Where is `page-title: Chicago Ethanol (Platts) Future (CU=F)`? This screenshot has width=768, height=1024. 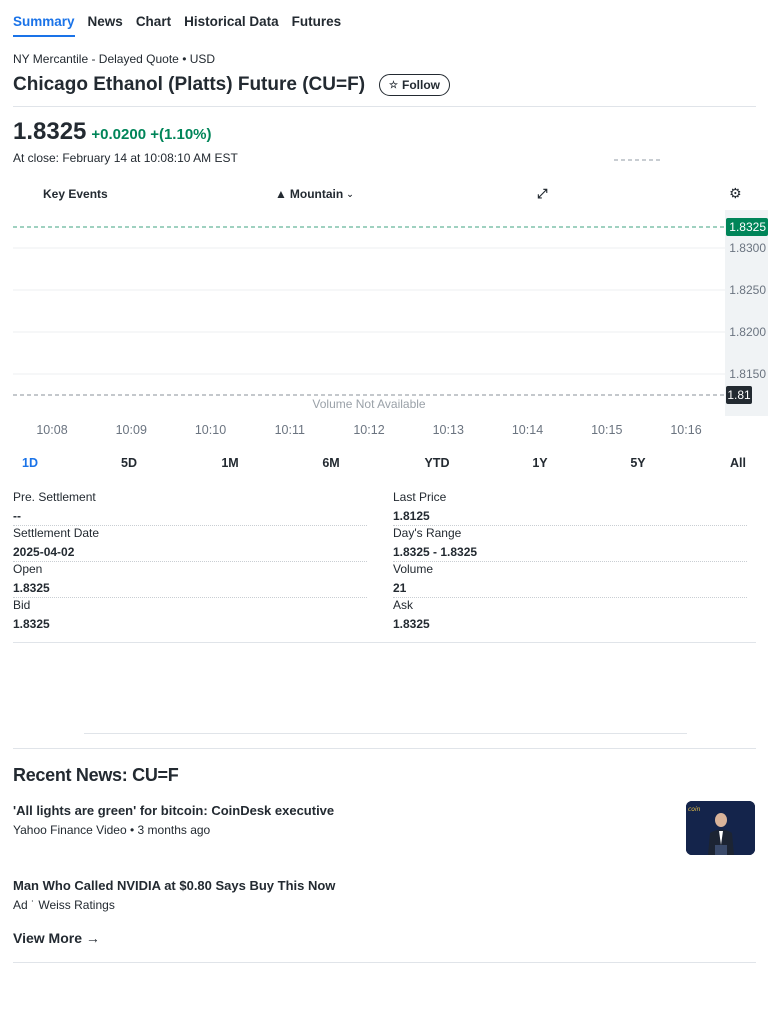
page-title: Chicago Ethanol (Platts) Future (CU=F) is located at coordinates (189, 84).